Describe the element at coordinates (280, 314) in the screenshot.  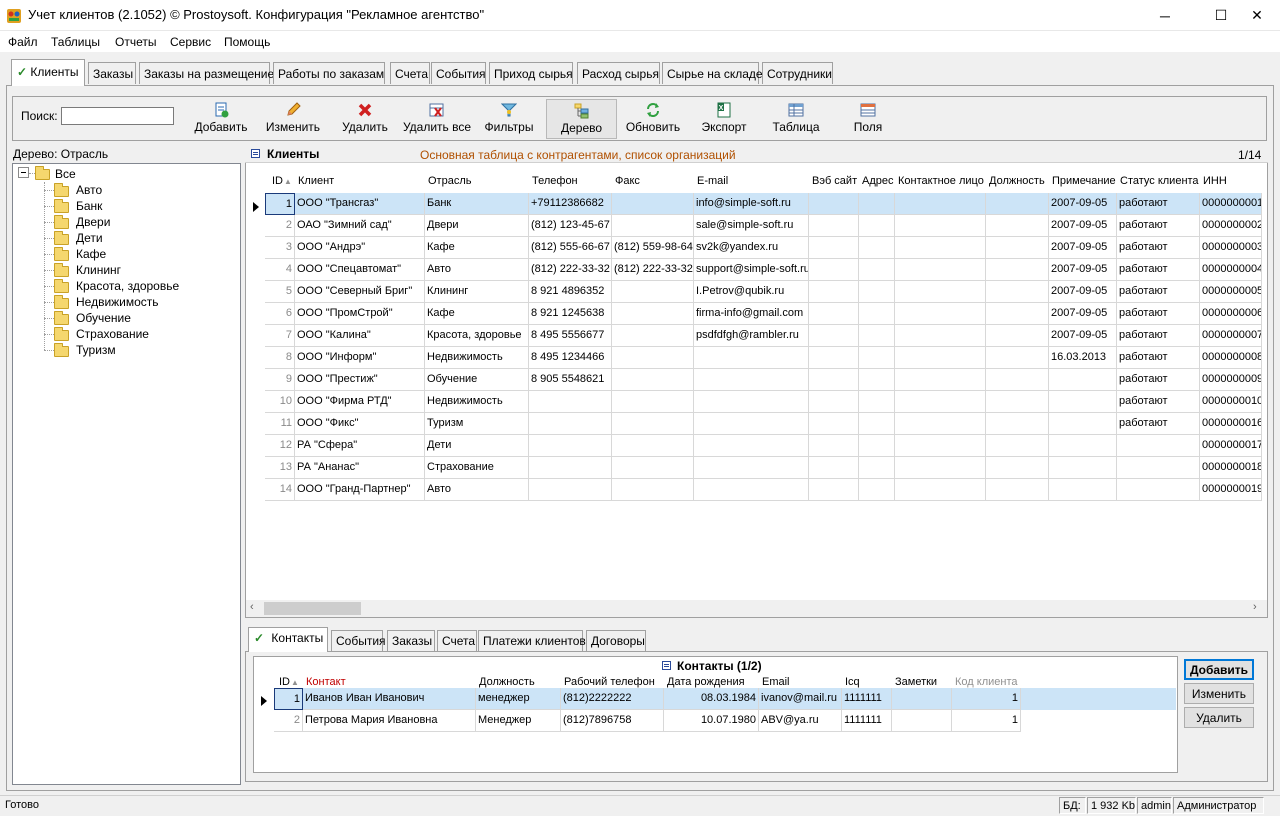
I see `table-cell: 6` at that location.